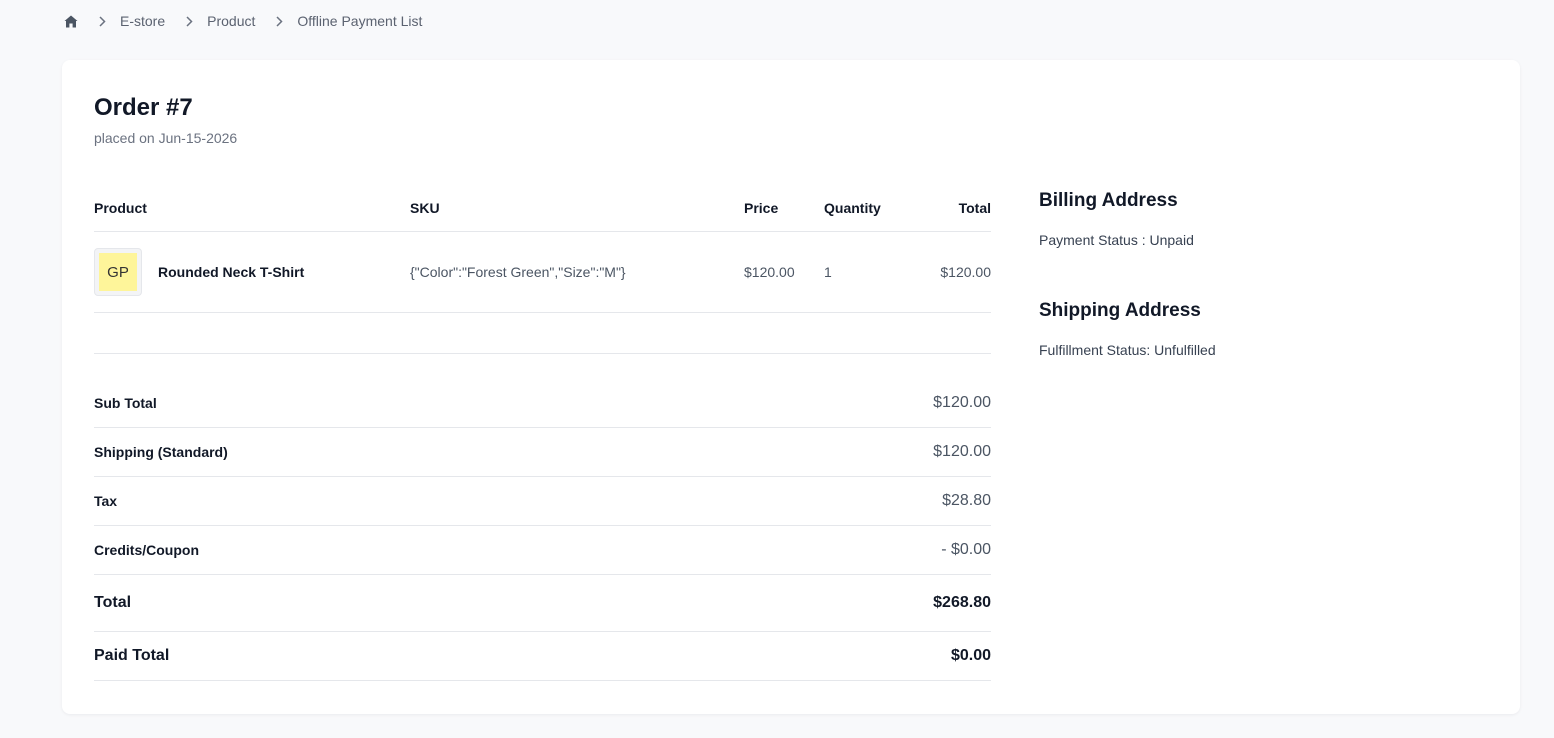 Image resolution: width=1554 pixels, height=738 pixels. Describe the element at coordinates (966, 500) in the screenshot. I see `tax-value: $28.80` at that location.